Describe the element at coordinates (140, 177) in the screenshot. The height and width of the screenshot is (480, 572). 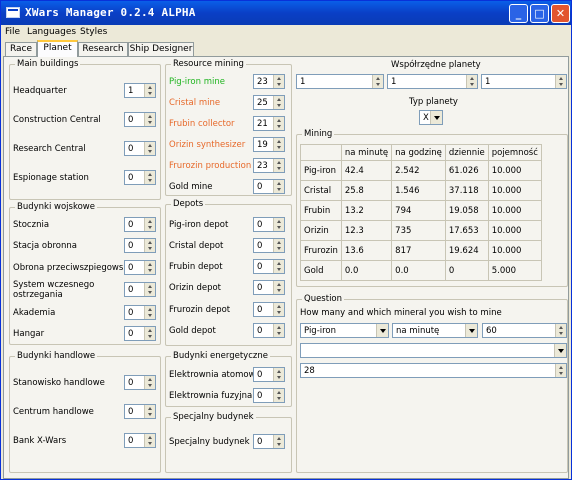
I see `espionage-station-spinner: 0` at that location.